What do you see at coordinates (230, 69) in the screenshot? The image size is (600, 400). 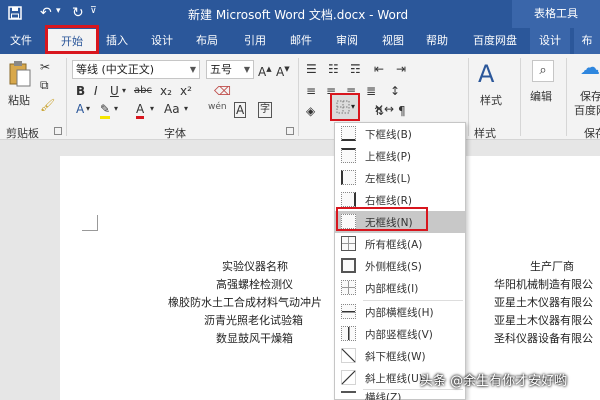 I see `font-size-select: 五号 ▼` at bounding box center [230, 69].